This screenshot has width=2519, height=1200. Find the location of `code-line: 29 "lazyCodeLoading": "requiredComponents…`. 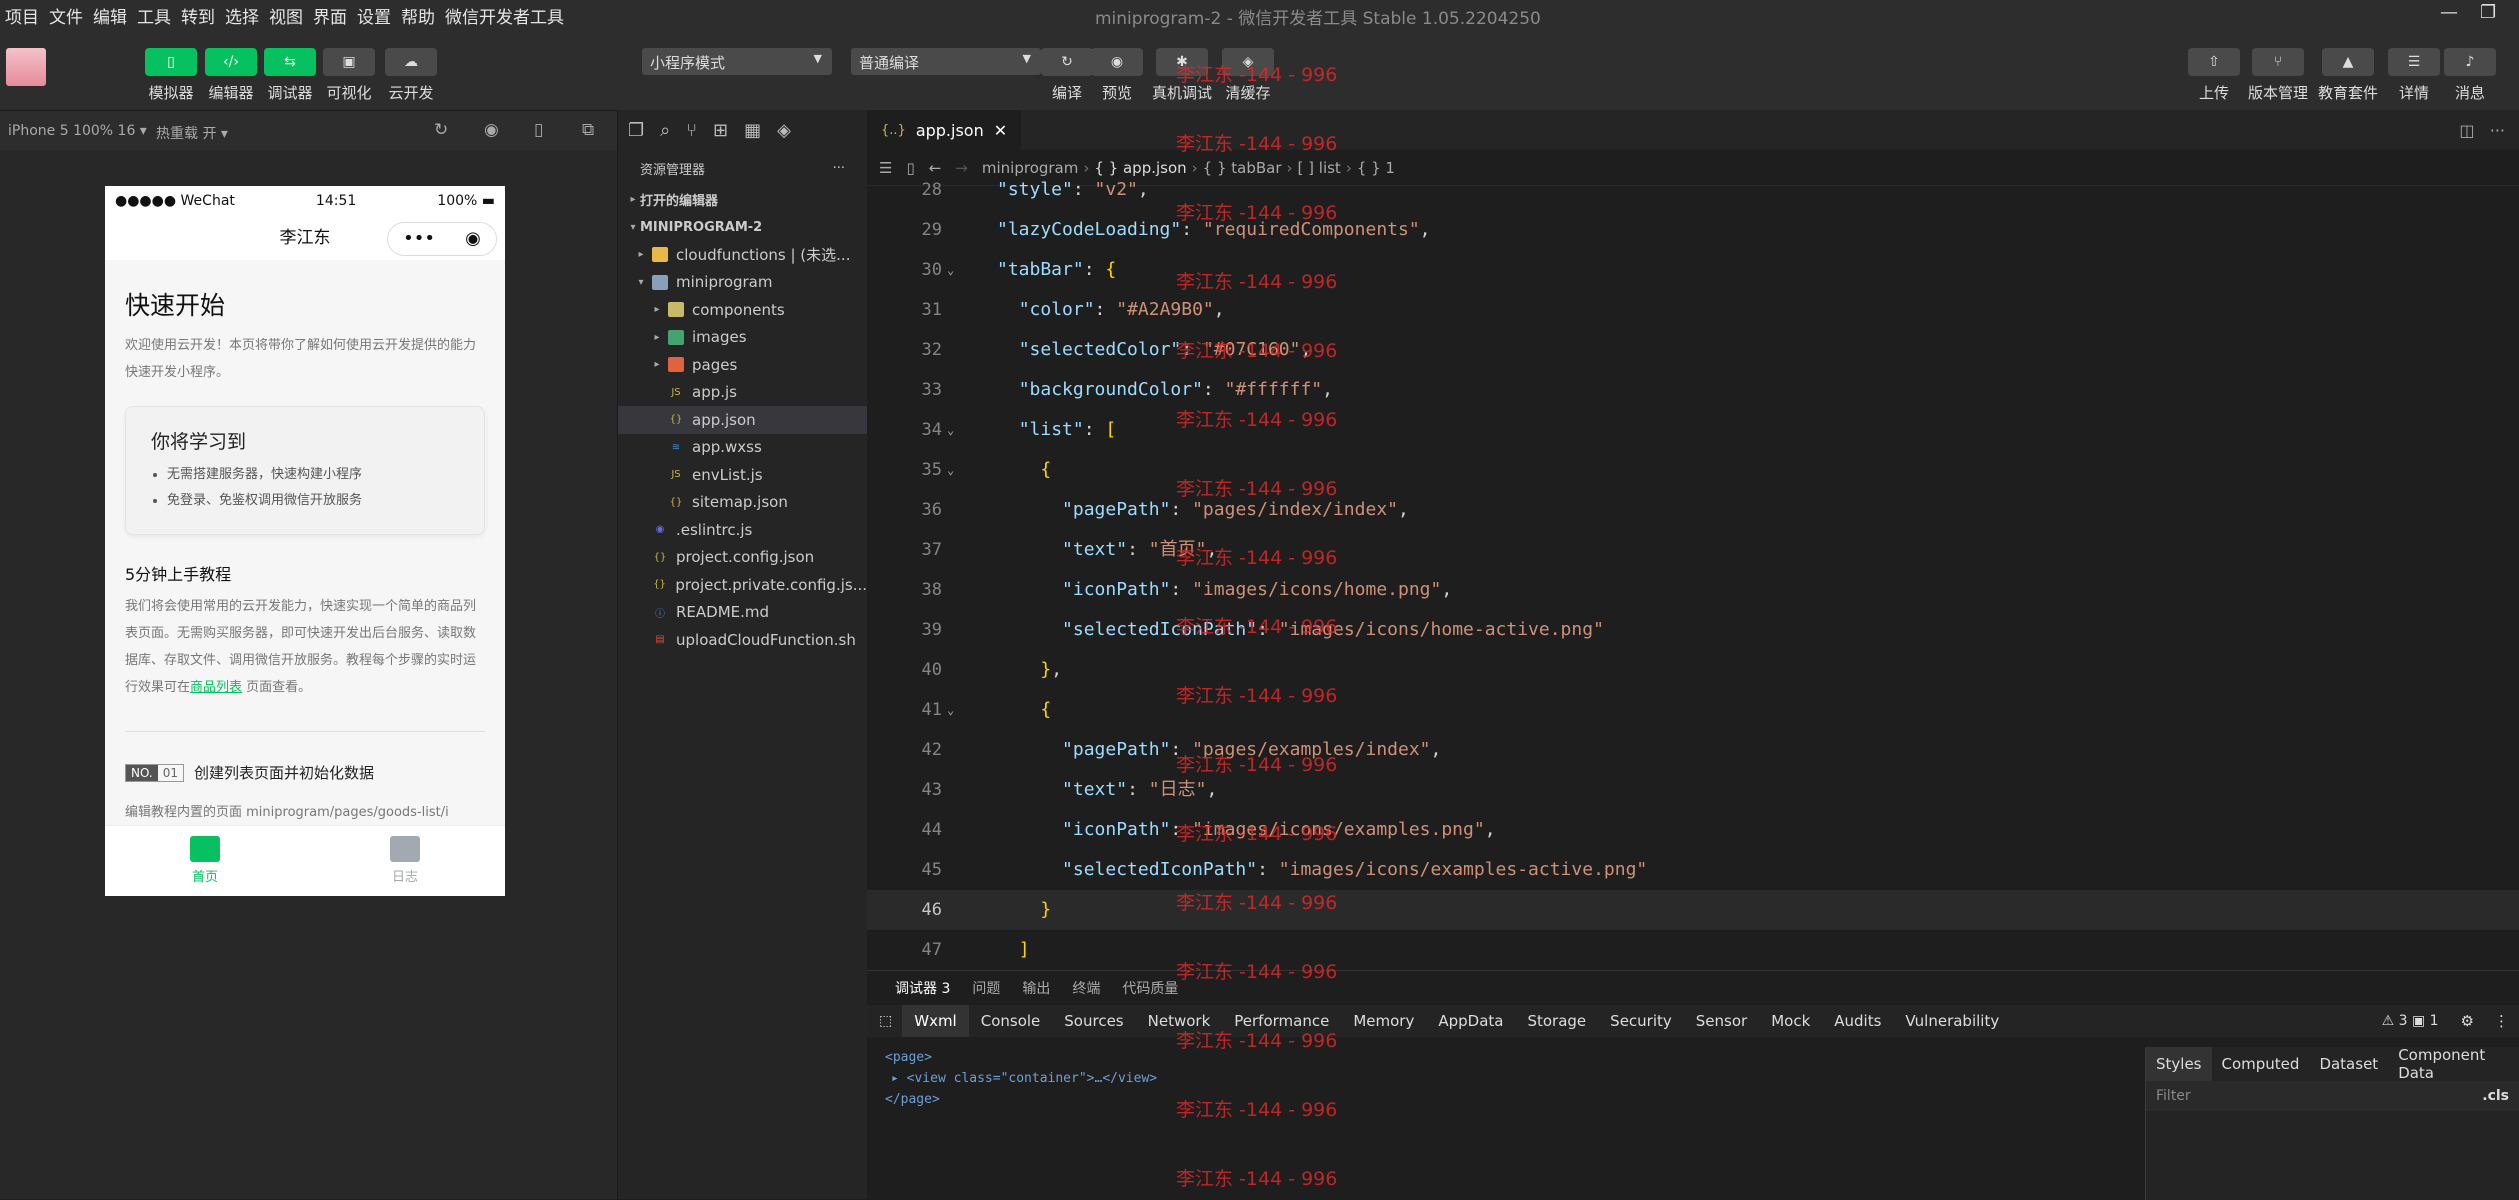

code-line: 29 "lazyCodeLoading": "requiredComponents… is located at coordinates (1693, 230).